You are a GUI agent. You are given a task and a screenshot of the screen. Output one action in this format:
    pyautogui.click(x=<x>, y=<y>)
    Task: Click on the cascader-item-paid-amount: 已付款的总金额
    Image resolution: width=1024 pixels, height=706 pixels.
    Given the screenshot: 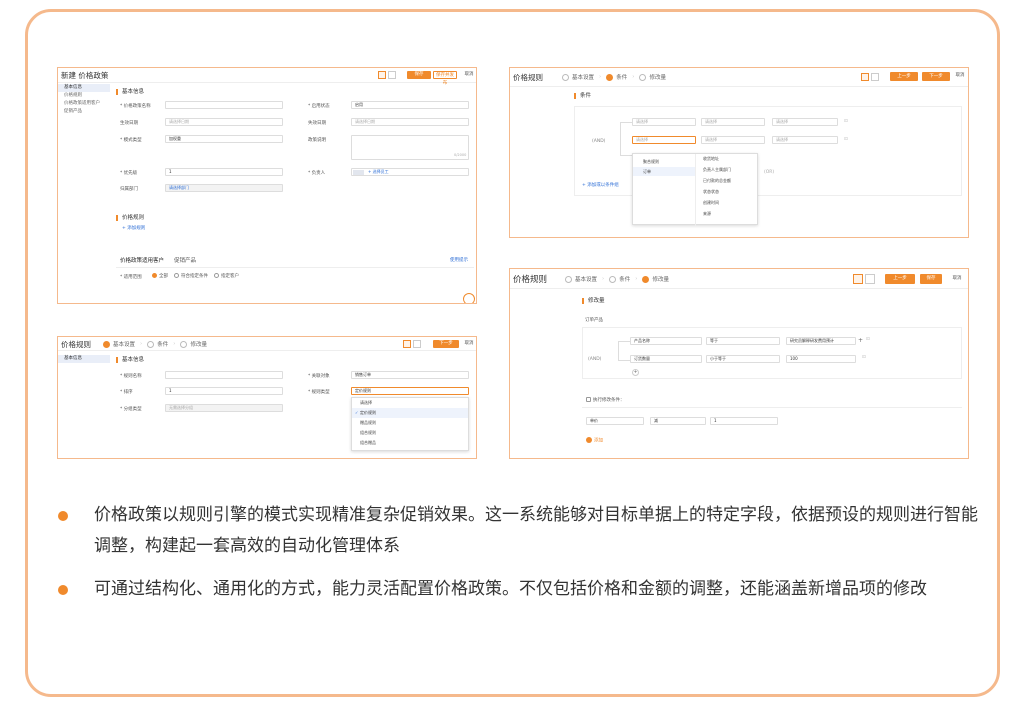 What is the action you would take?
    pyautogui.click(x=727, y=180)
    